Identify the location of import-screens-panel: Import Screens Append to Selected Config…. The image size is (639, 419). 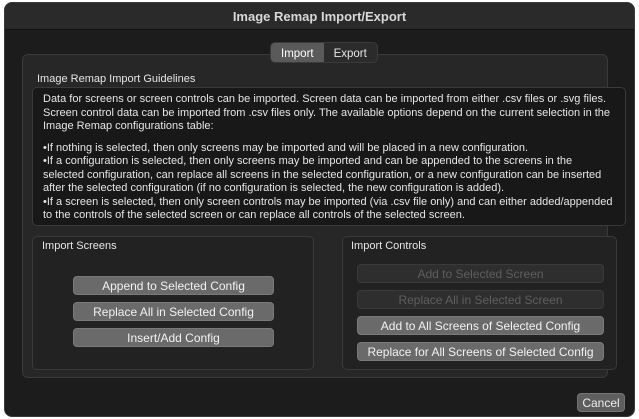
(173, 303).